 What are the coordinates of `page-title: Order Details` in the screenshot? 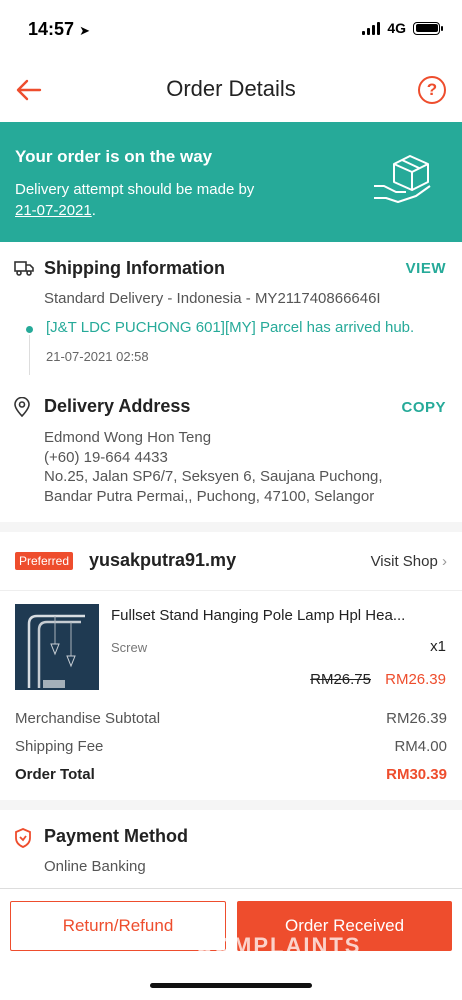 It's located at (231, 88).